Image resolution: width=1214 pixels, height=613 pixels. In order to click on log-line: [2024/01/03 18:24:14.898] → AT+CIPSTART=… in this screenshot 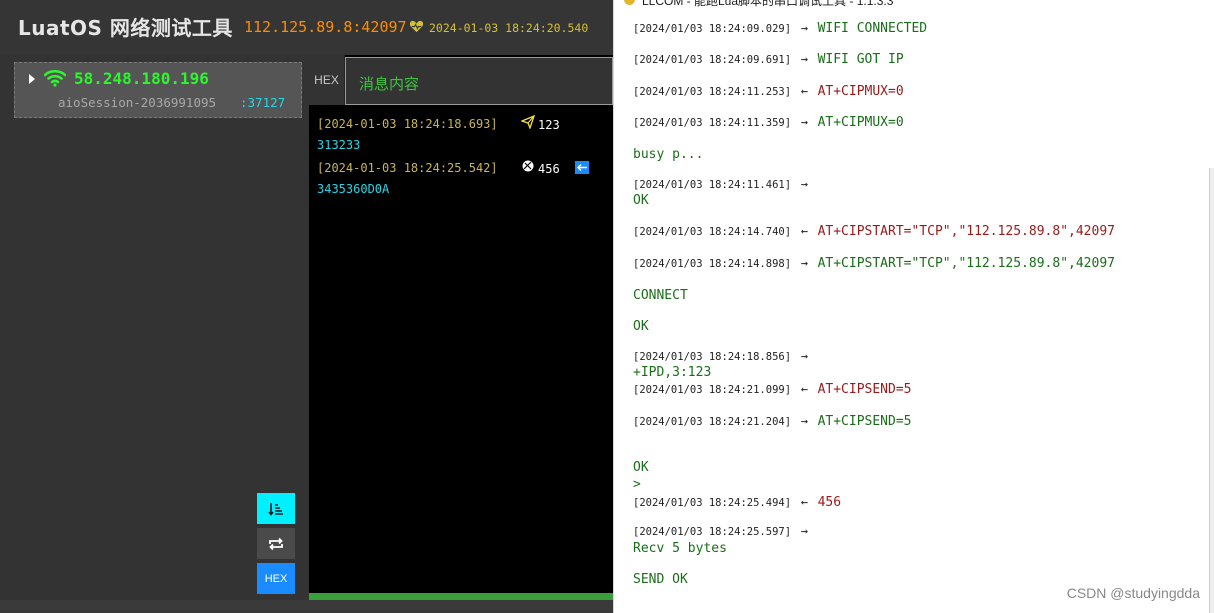, I will do `click(874, 261)`.